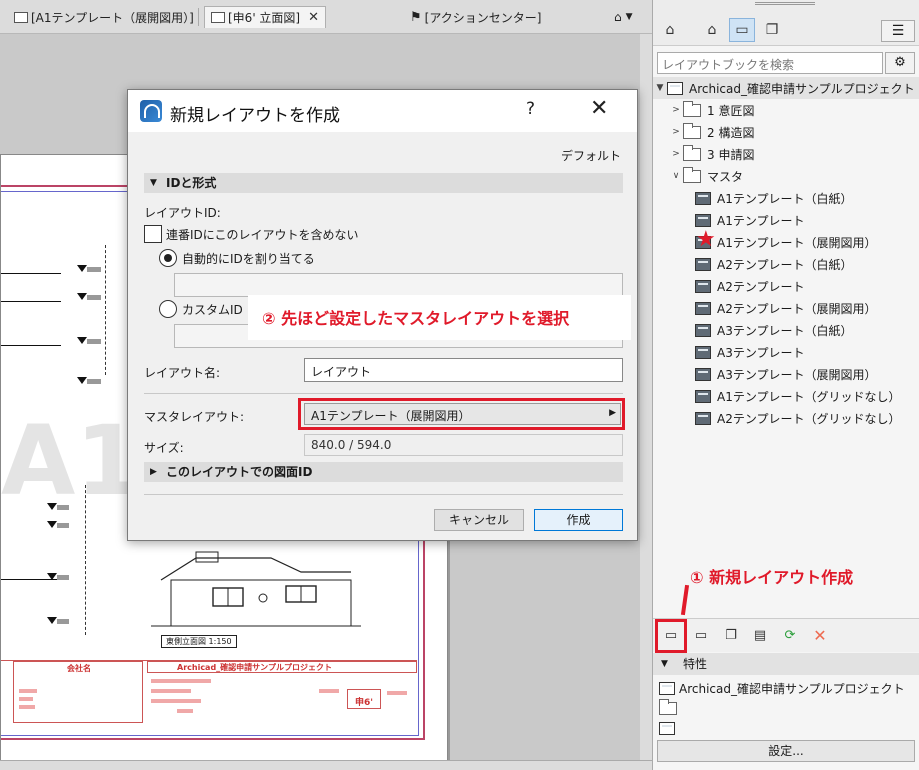  What do you see at coordinates (786, 664) in the screenshot?
I see `properties-header: ▼ 特性` at bounding box center [786, 664].